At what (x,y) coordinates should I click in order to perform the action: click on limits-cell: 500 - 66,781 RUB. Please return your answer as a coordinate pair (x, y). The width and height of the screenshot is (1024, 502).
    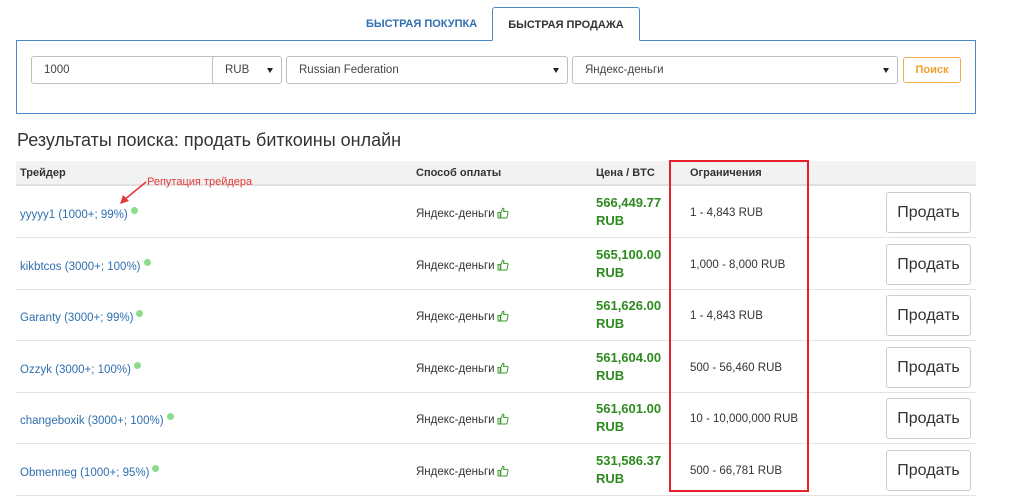
    Looking at the image, I should click on (736, 470).